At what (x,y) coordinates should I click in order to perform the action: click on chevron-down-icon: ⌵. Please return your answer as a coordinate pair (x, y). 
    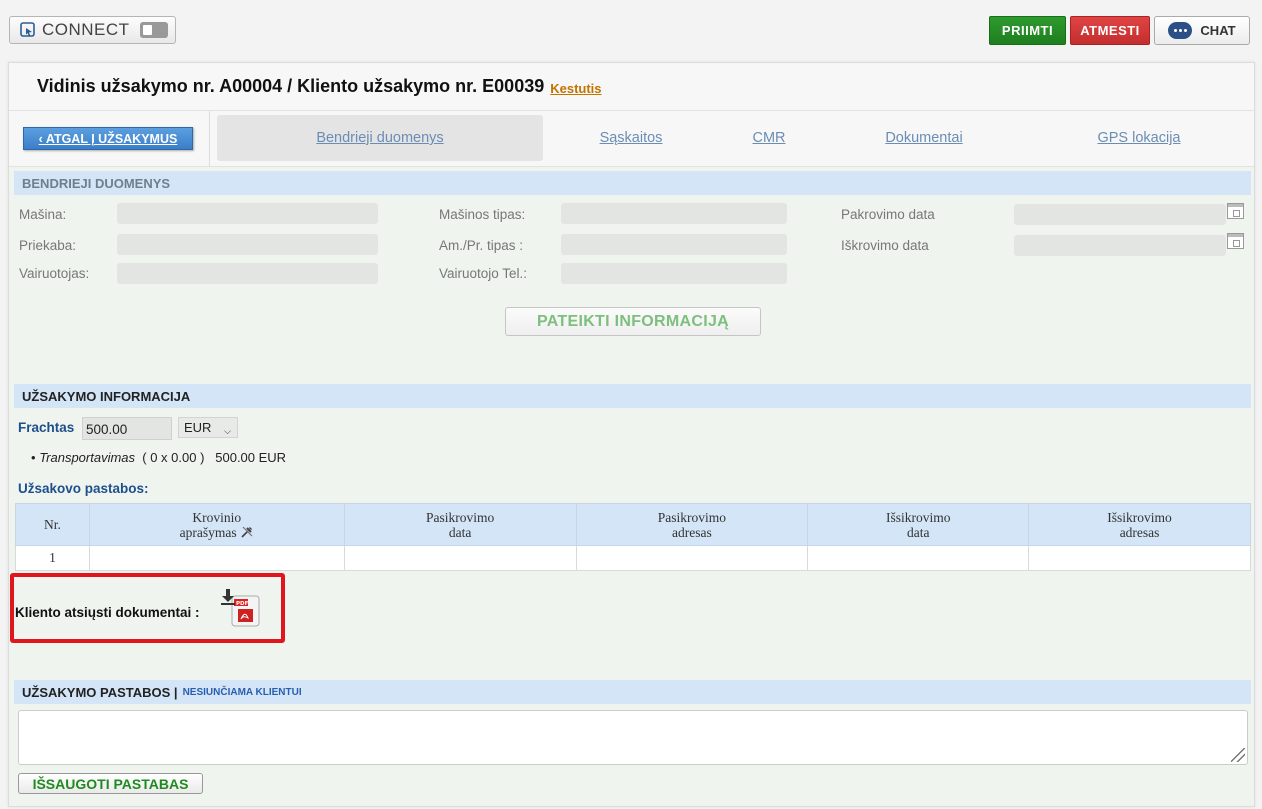
    Looking at the image, I should click on (227, 431).